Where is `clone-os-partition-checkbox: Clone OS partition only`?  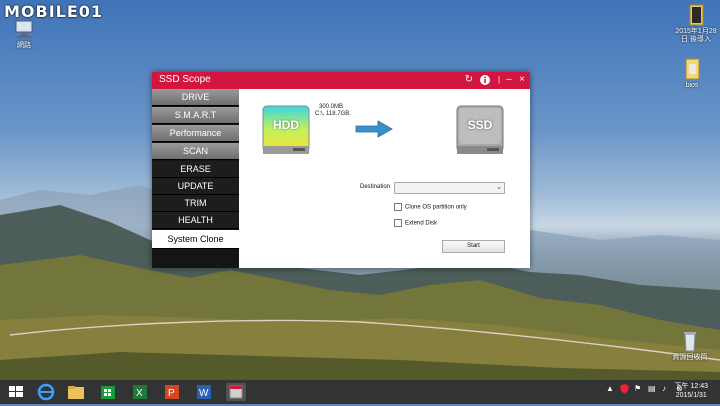 clone-os-partition-checkbox: Clone OS partition only is located at coordinates (430, 207).